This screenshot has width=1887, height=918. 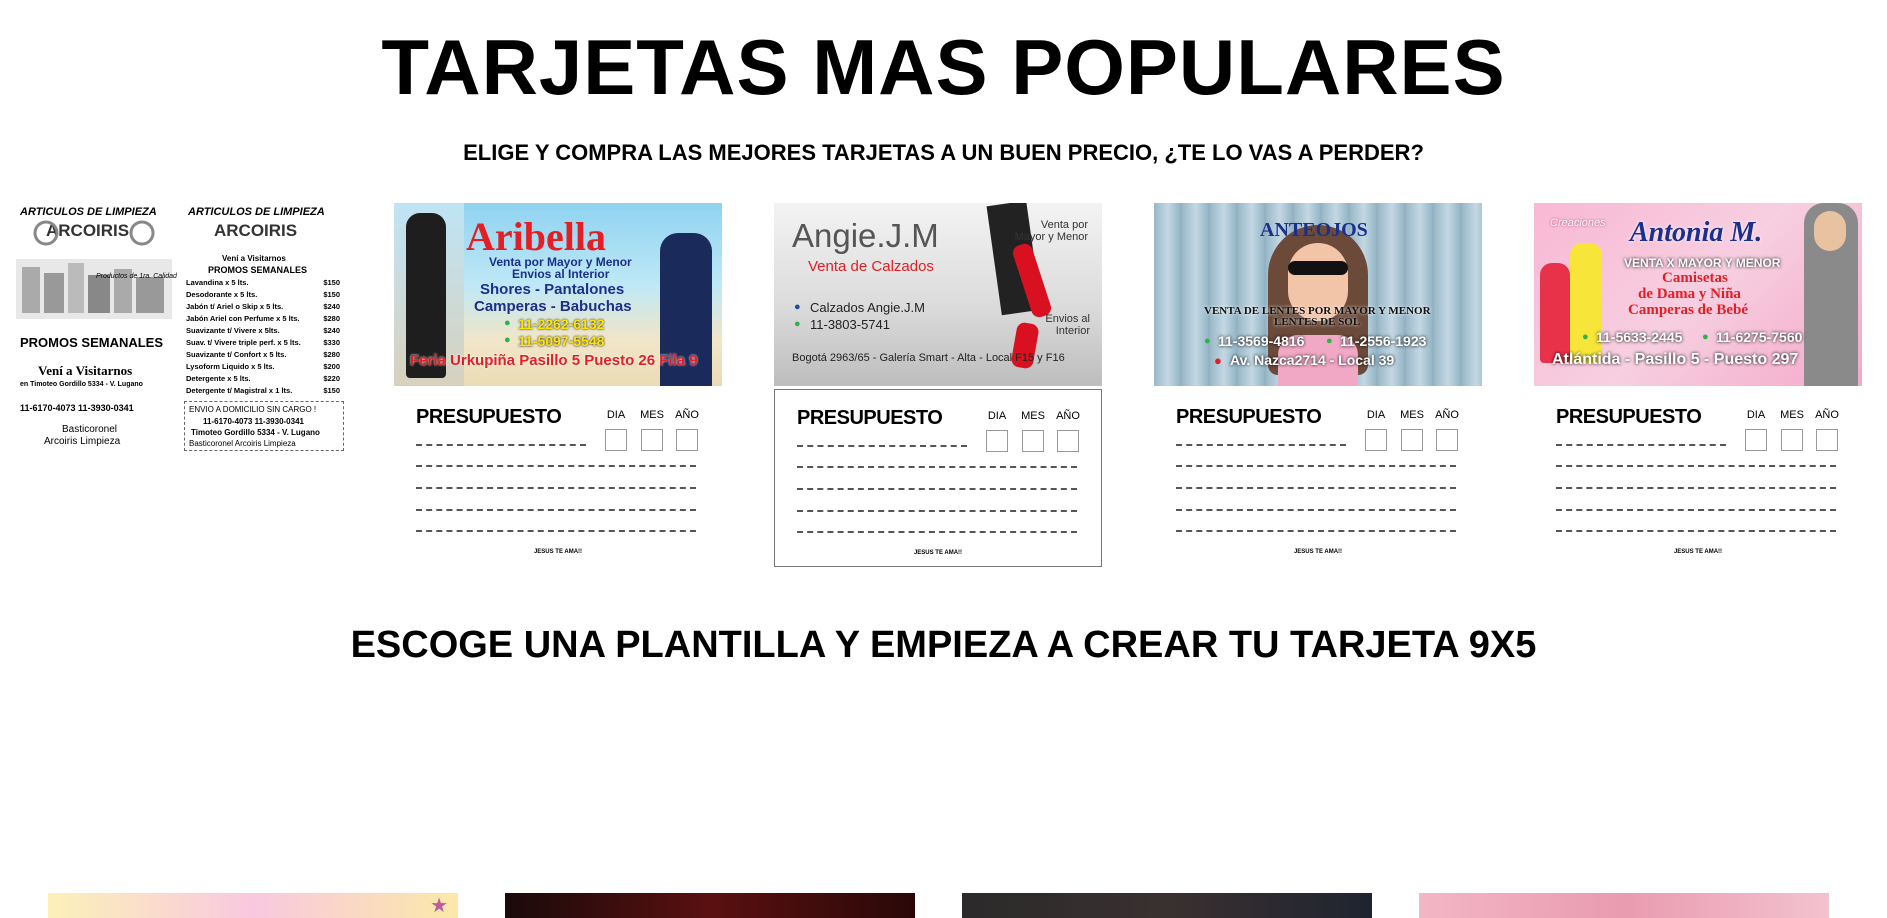 I want to click on price-row: Jabón t/ Ariel o Skip x 5 lts. $240, so click(x=263, y=306).